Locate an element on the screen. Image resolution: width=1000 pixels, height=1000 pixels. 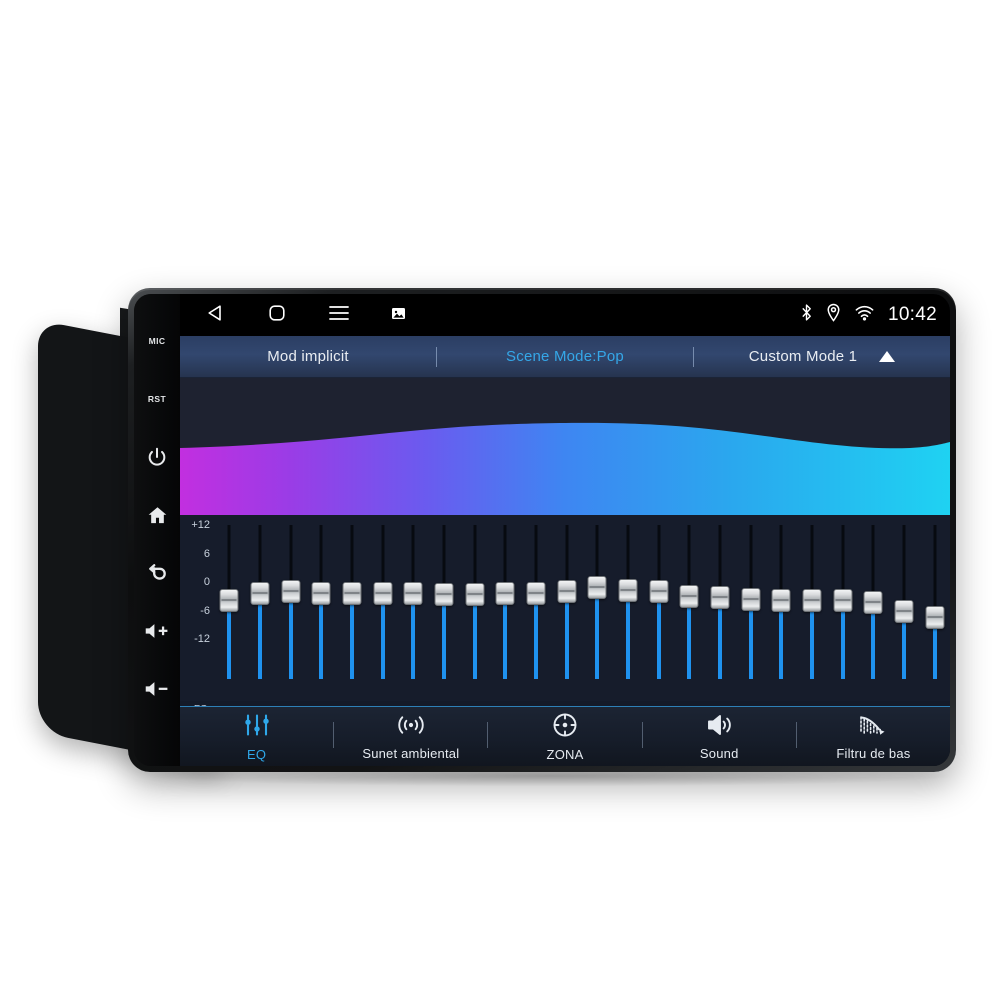
volume-down-key is located at coordinates (157, 689).